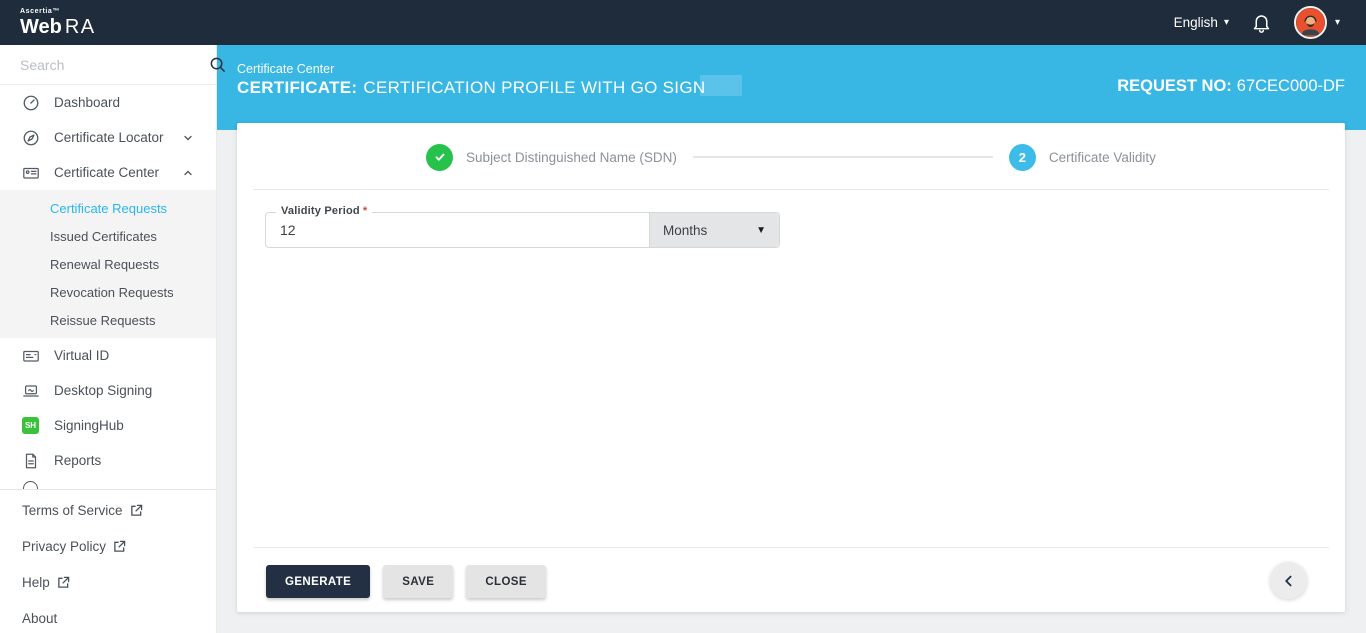 Image resolution: width=1366 pixels, height=633 pixels. Describe the element at coordinates (791, 547) in the screenshot. I see `actions-divider` at that location.